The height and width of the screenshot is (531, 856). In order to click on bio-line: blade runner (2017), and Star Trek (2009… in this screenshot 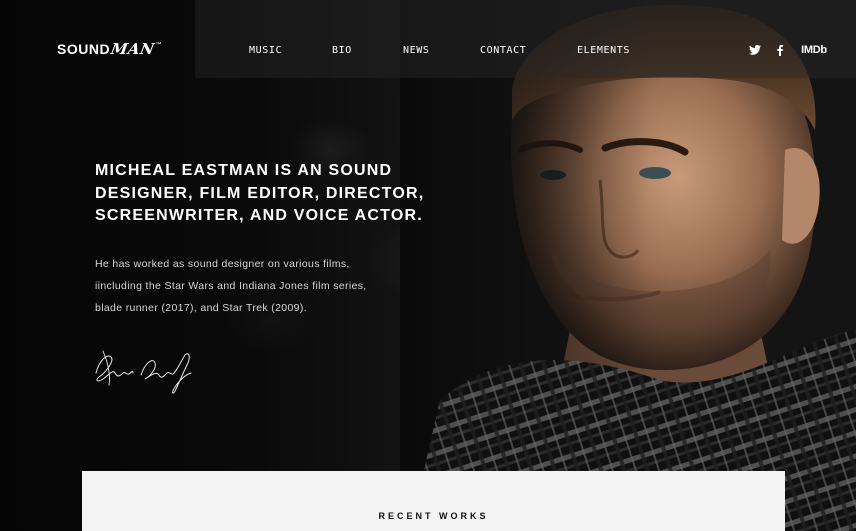, I will do `click(201, 308)`.